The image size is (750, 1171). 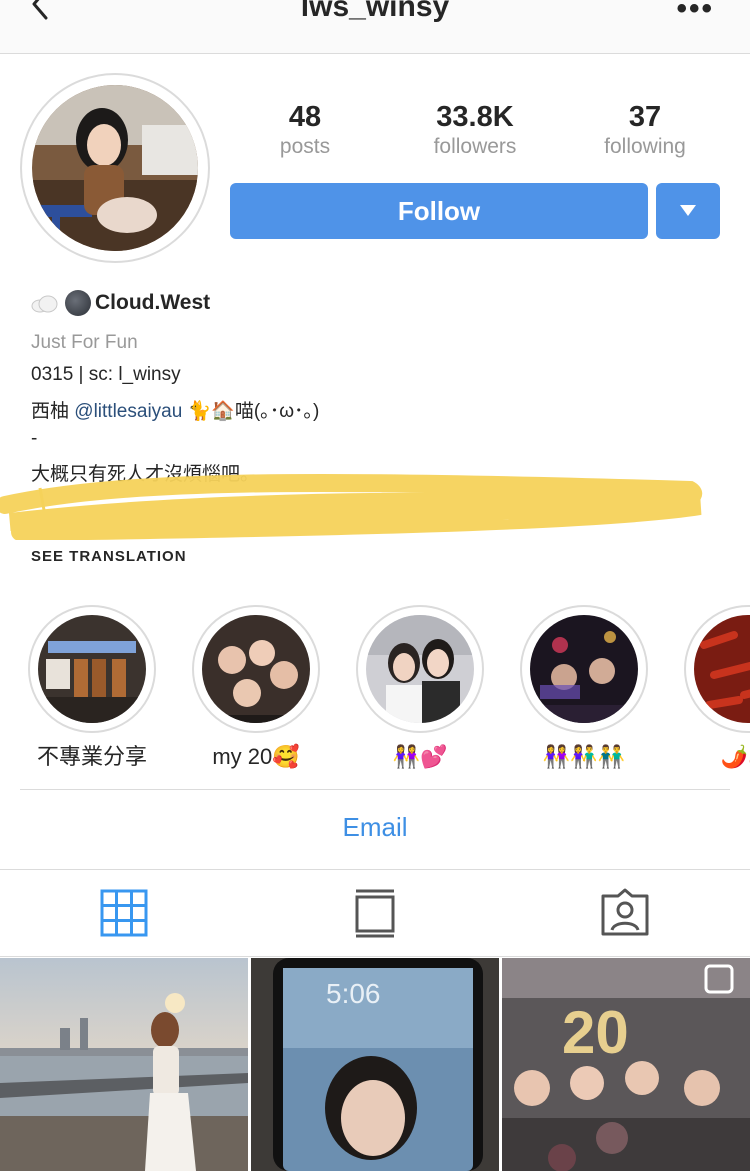 I want to click on highlight-label: 不專業分享, so click(x=91, y=756).